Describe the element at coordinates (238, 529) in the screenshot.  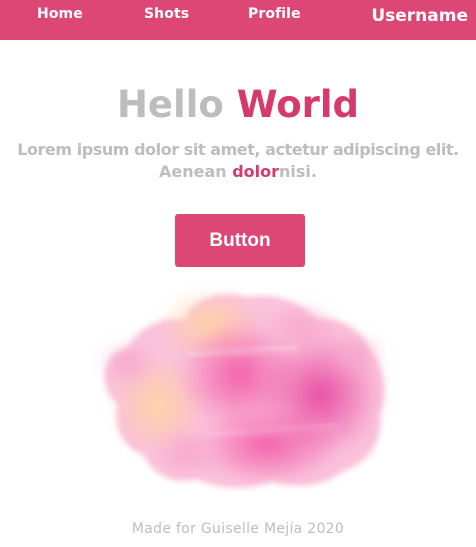
I see `footer-credit: Made for Guiselle Mejía 2020` at that location.